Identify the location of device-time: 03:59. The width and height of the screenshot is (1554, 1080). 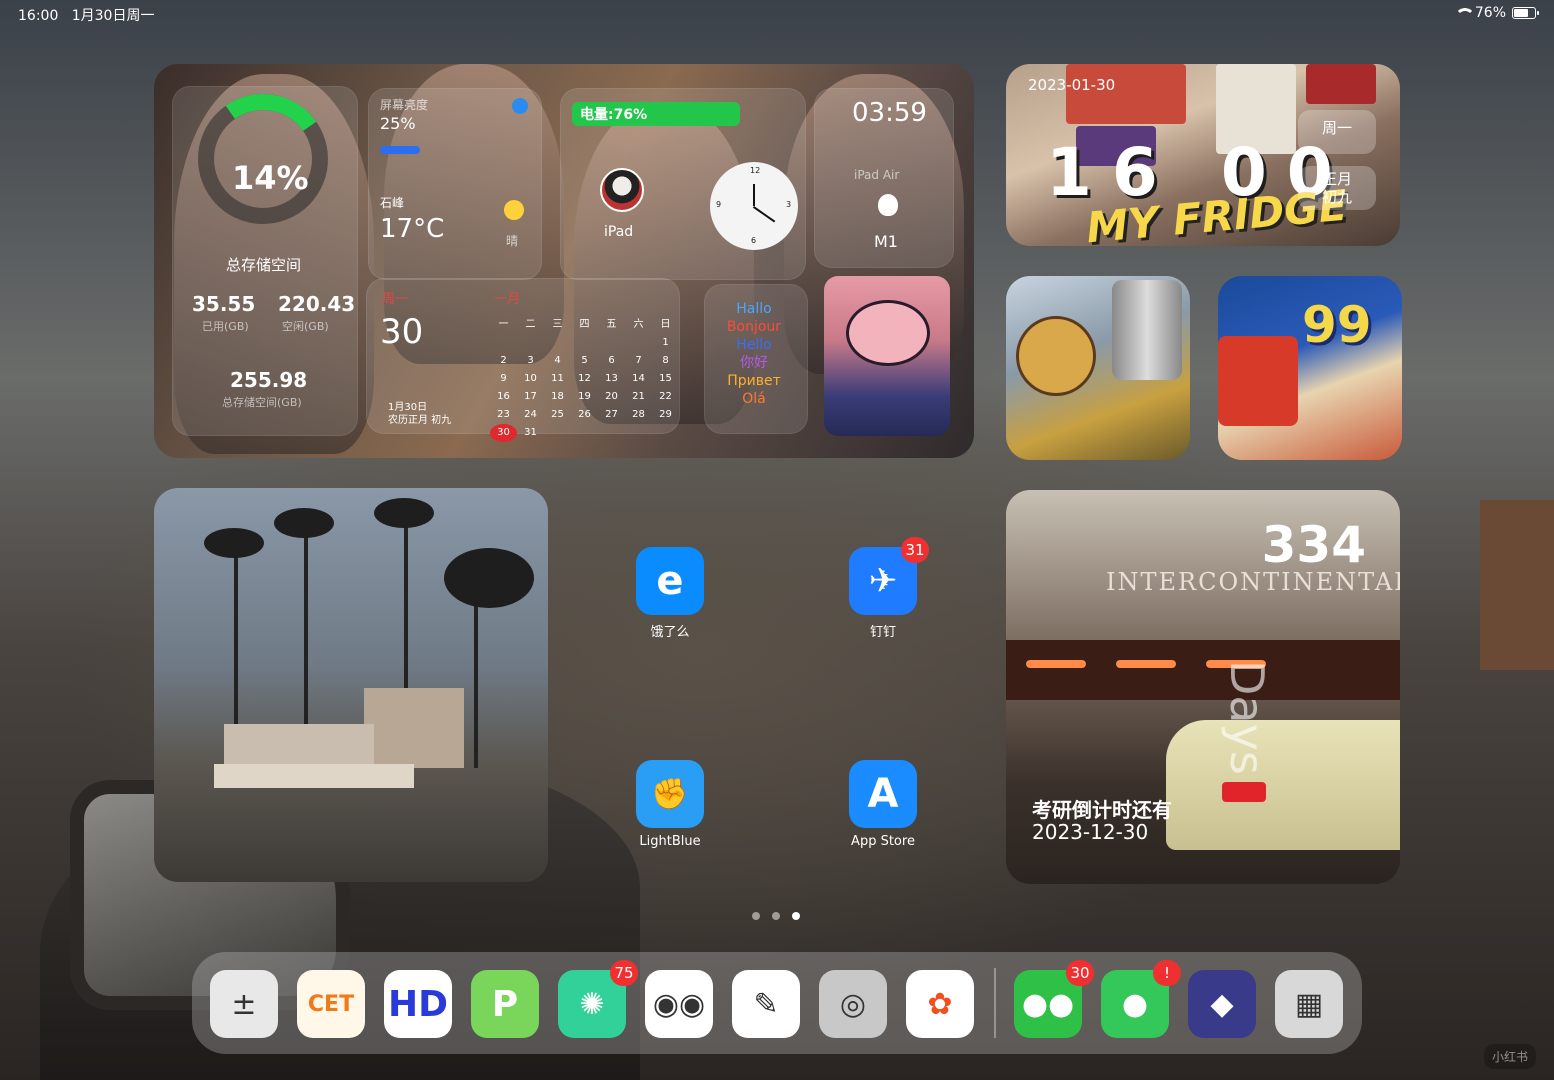
(889, 113).